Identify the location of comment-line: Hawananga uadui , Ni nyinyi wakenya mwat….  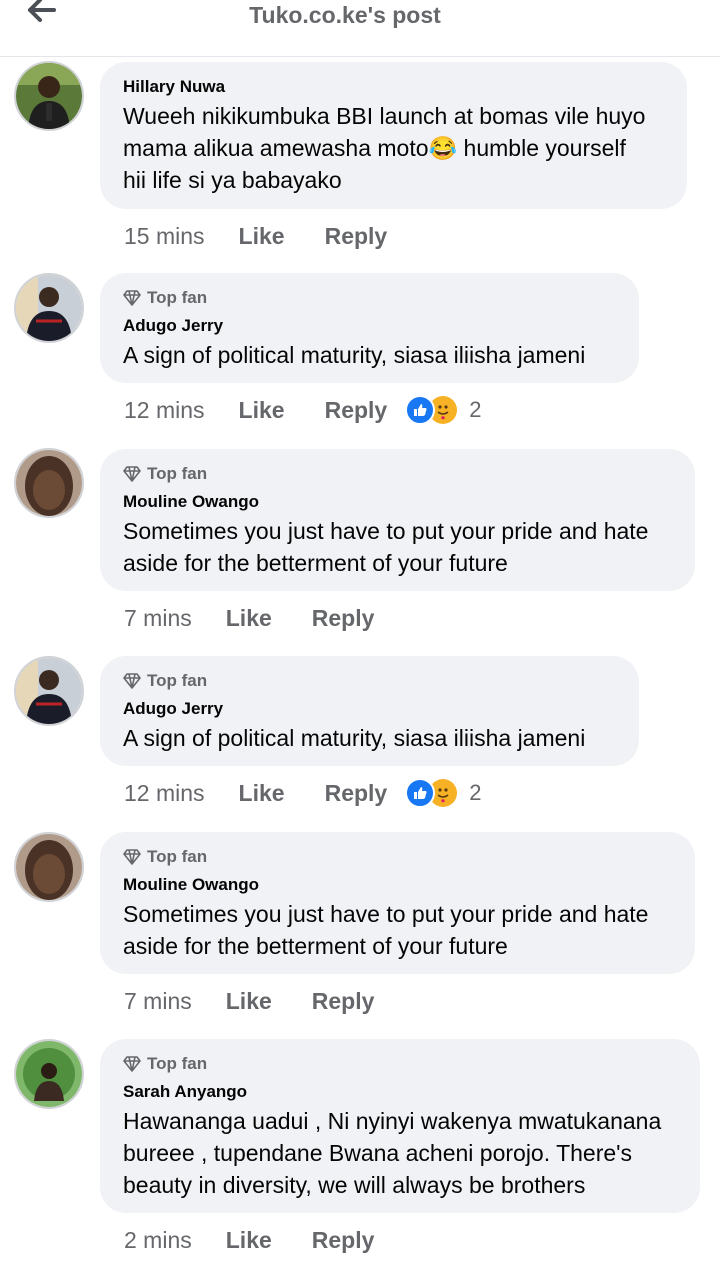
(392, 1121).